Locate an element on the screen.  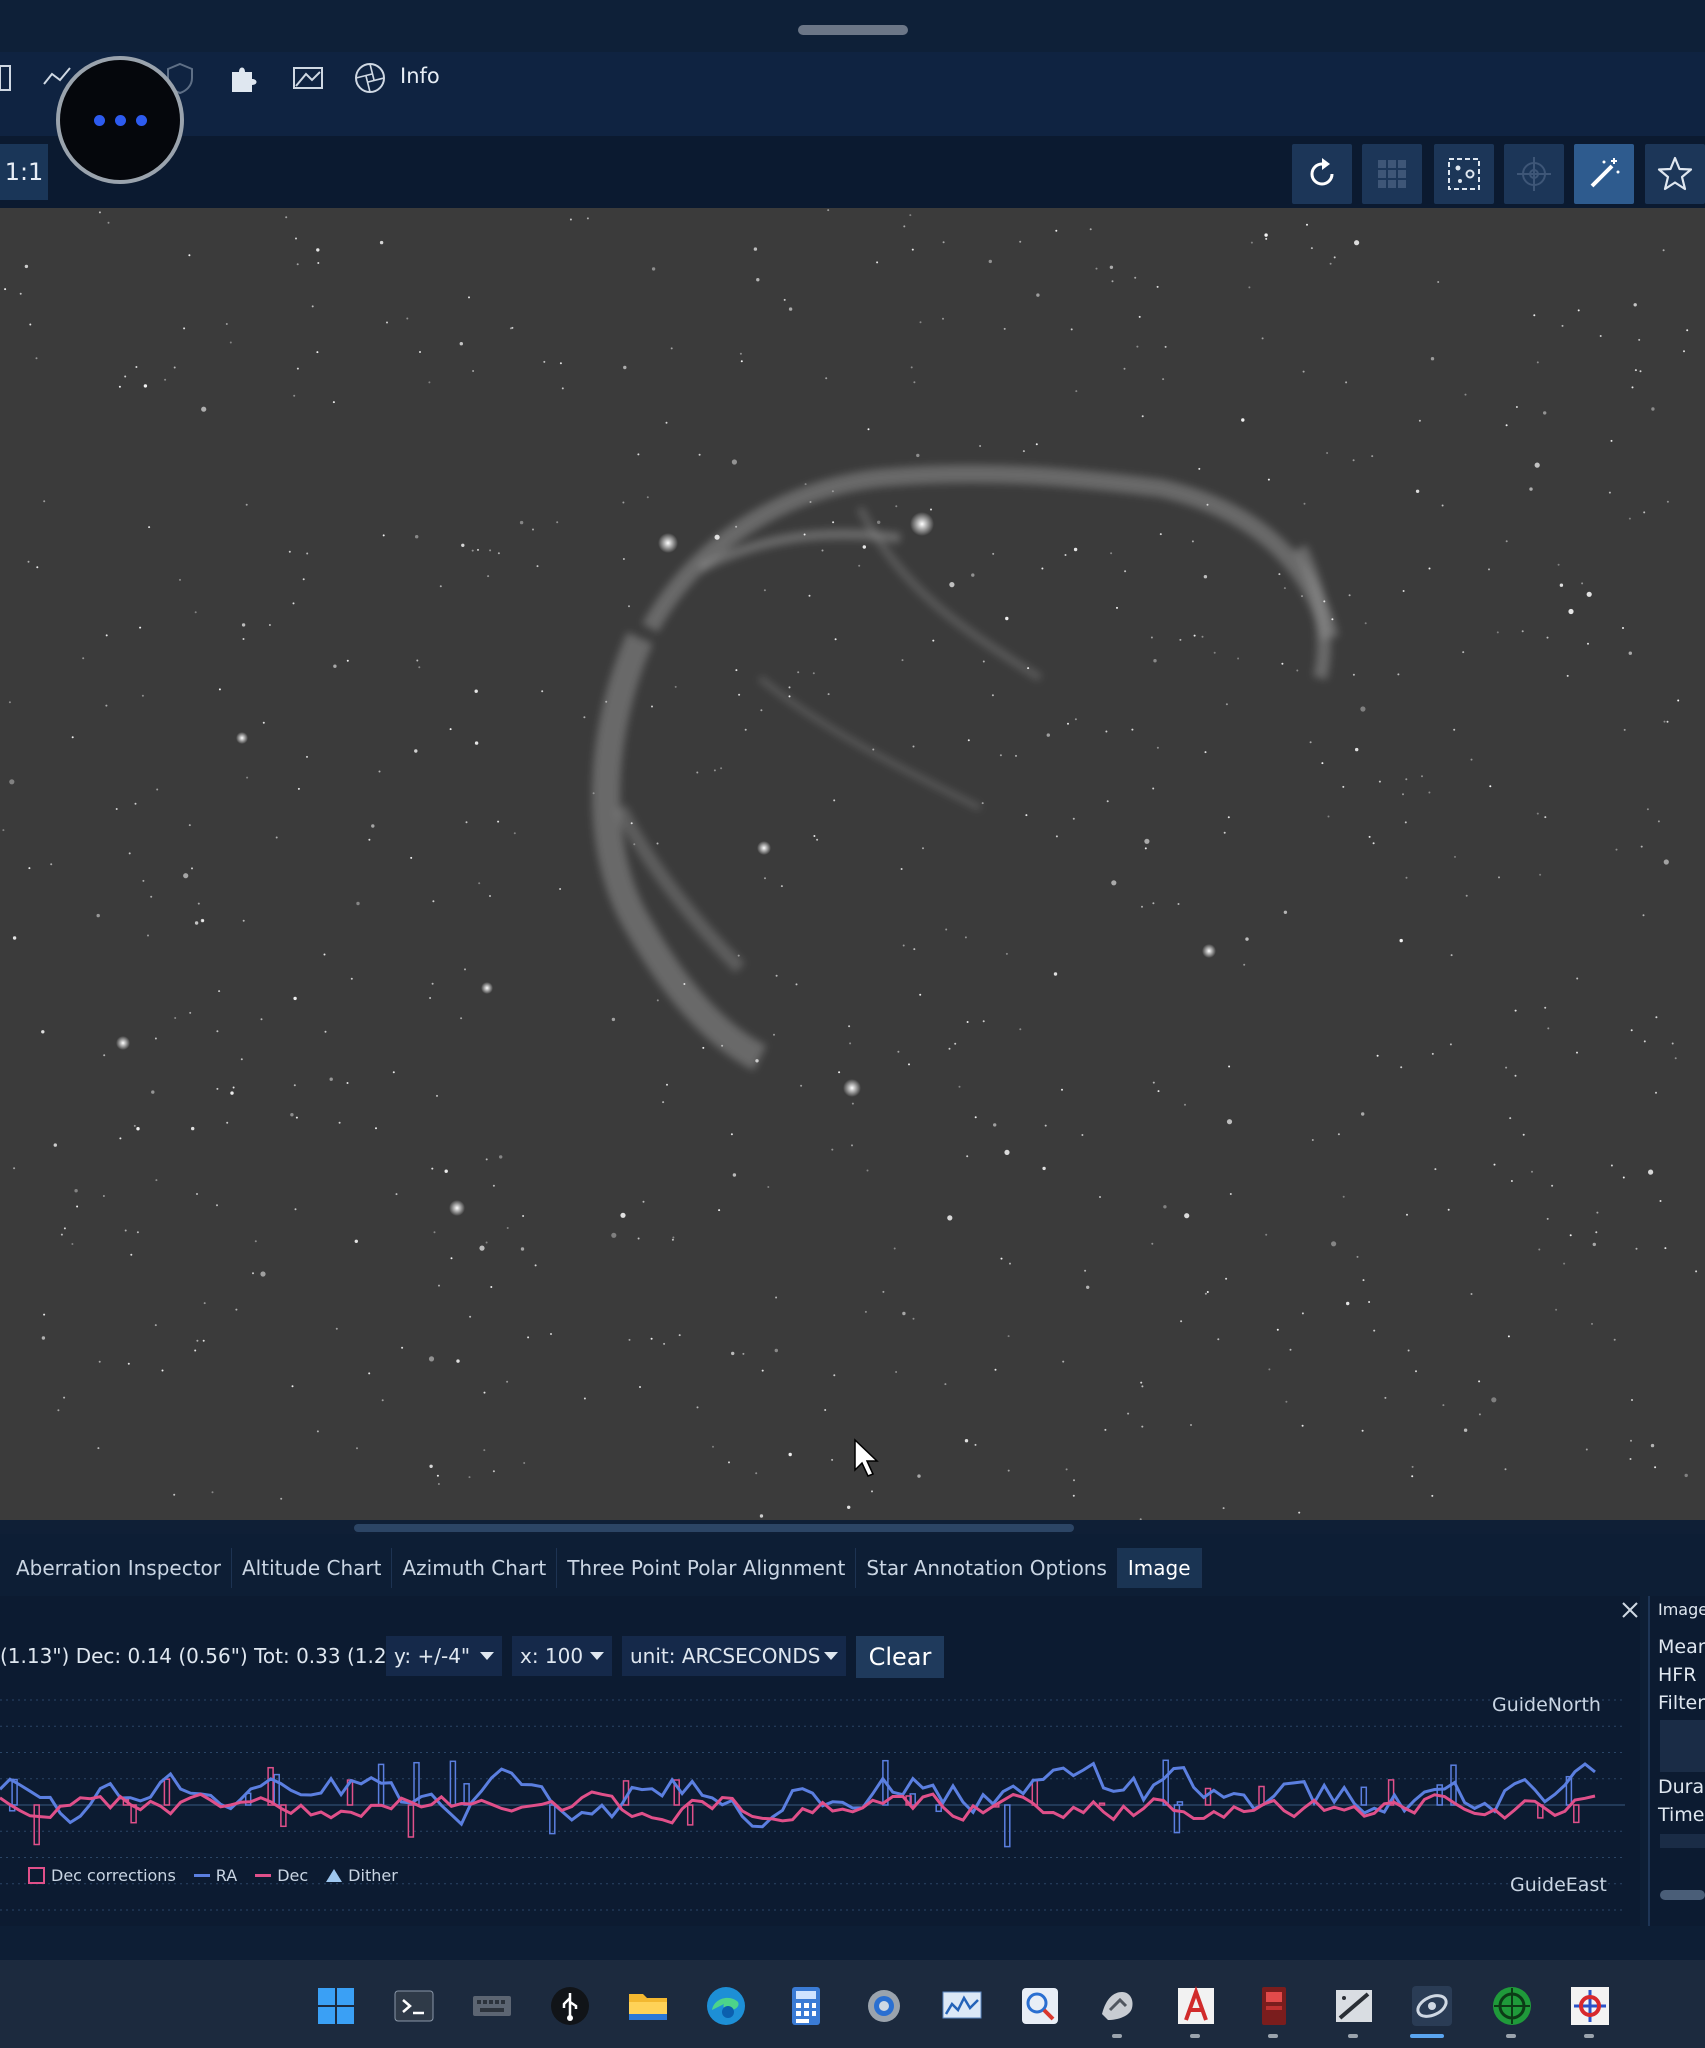
scrollbar-thumb is located at coordinates (714, 1528).